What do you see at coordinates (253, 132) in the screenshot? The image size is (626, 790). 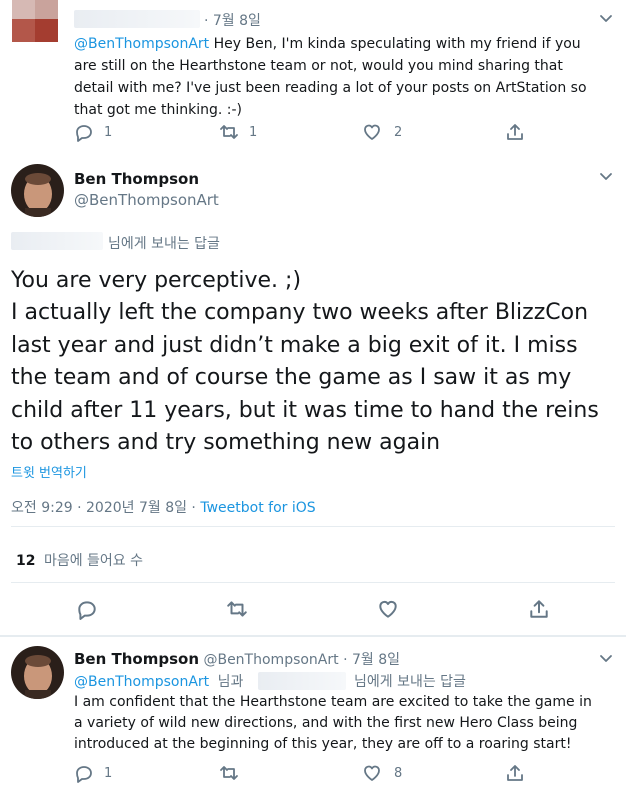 I see `retweet-count: 1` at bounding box center [253, 132].